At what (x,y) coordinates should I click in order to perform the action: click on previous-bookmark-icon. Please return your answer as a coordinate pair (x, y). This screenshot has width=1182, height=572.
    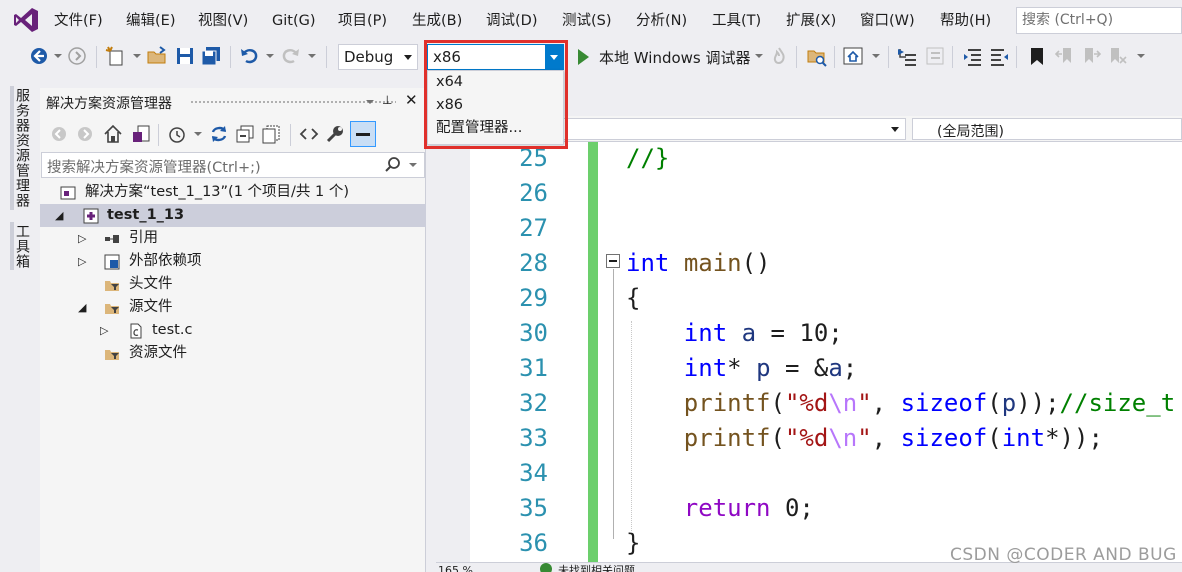
    Looking at the image, I should click on (1065, 56).